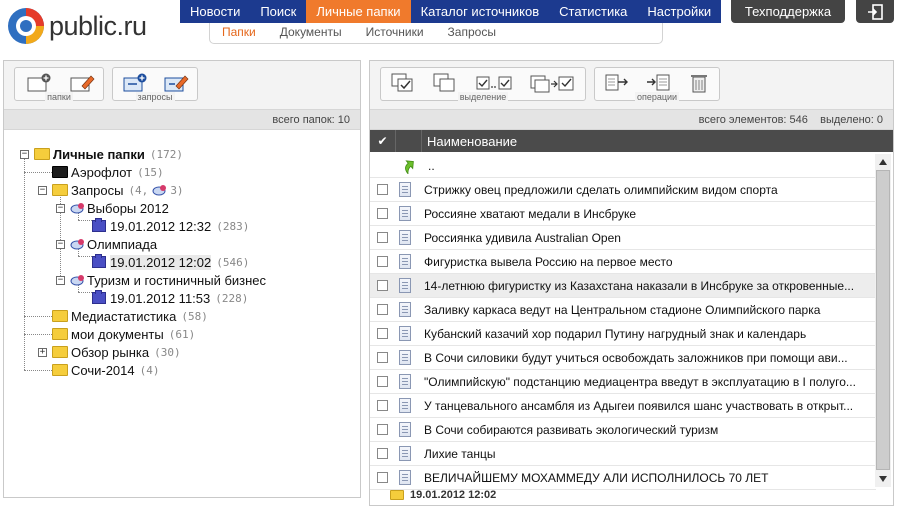 The height and width of the screenshot is (508, 897). I want to click on tree-node-result-selected: 19.01.2012 12:02 (546), so click(170, 262).